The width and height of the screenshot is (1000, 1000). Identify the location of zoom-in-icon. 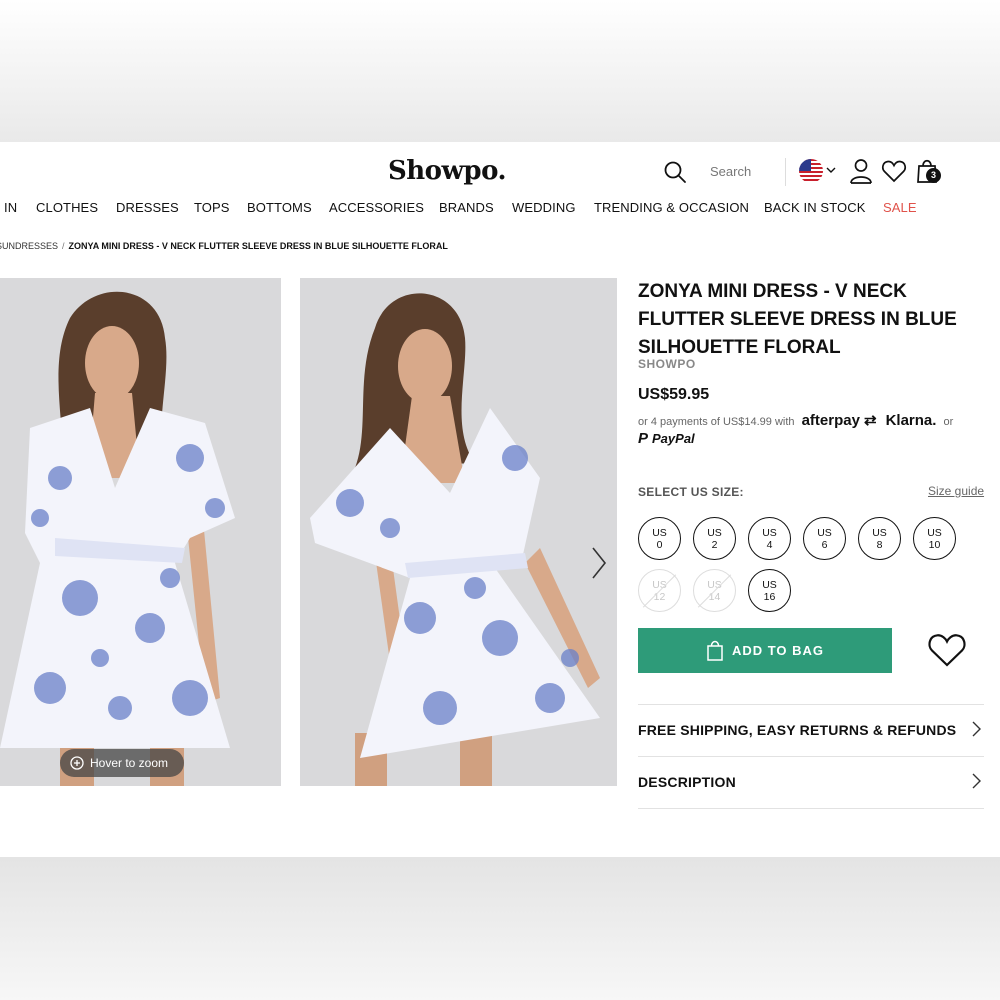
(77, 763).